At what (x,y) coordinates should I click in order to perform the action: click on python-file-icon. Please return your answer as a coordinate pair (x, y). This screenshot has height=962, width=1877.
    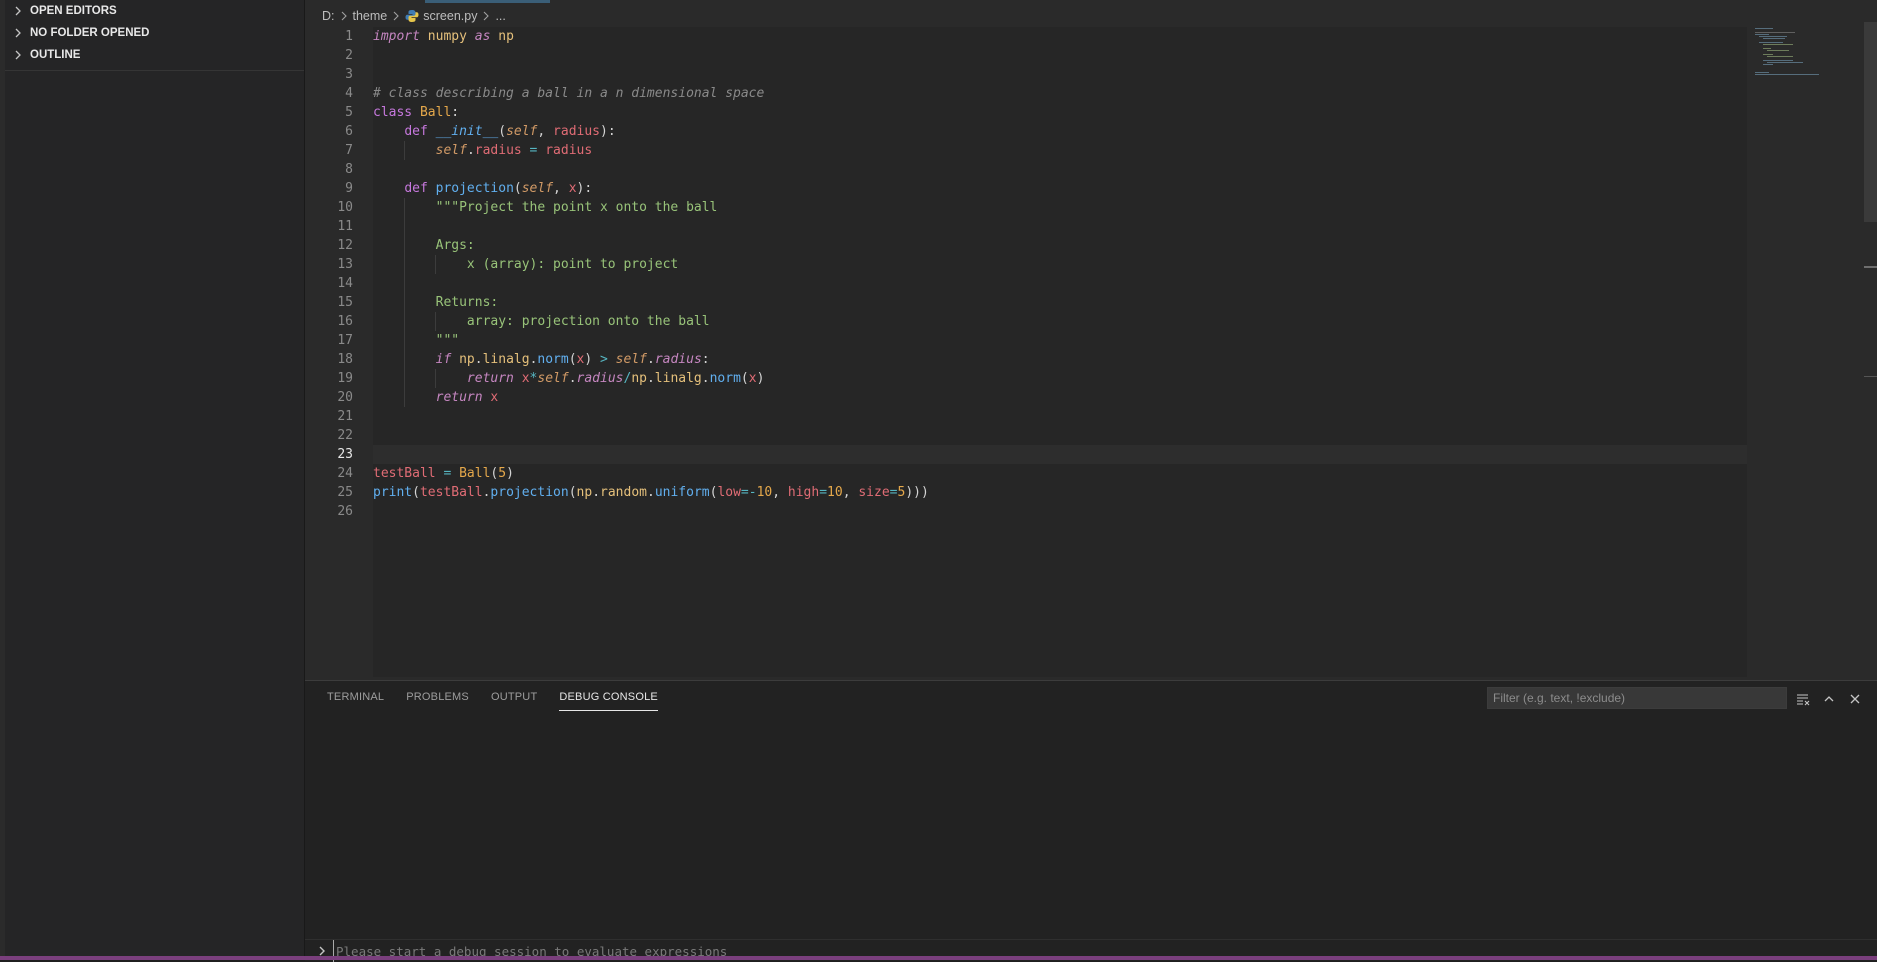
    Looking at the image, I should click on (412, 16).